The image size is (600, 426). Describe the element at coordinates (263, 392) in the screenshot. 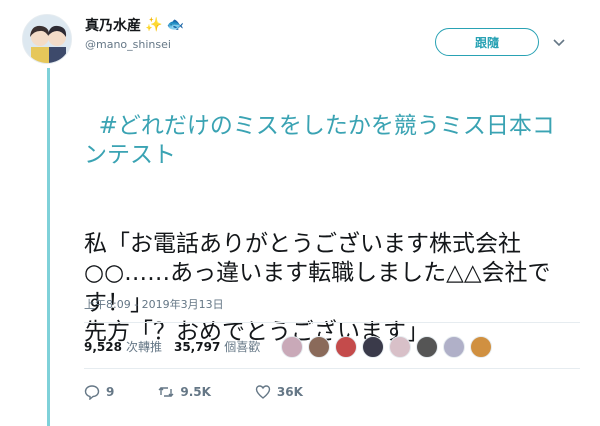

I see `heart-icon` at that location.